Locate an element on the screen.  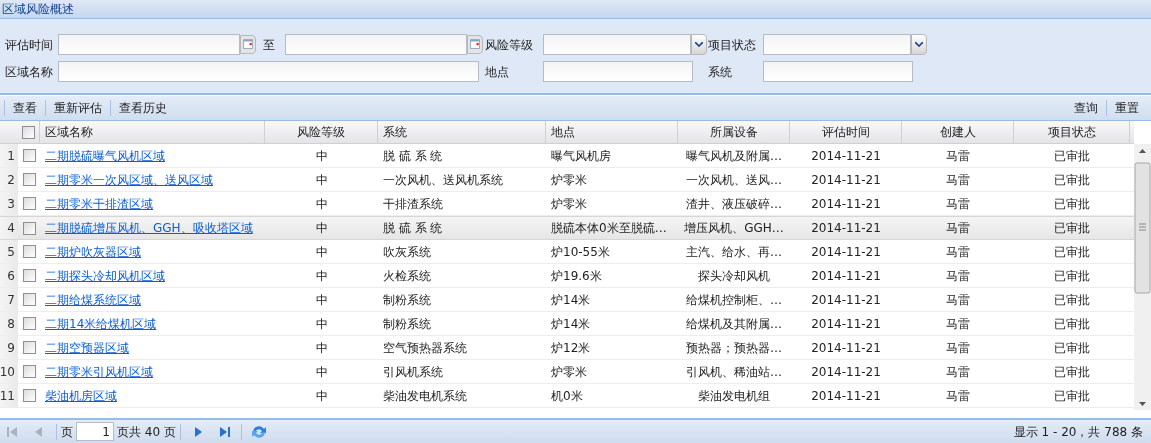
page-number-field: 1 is located at coordinates (95, 431).